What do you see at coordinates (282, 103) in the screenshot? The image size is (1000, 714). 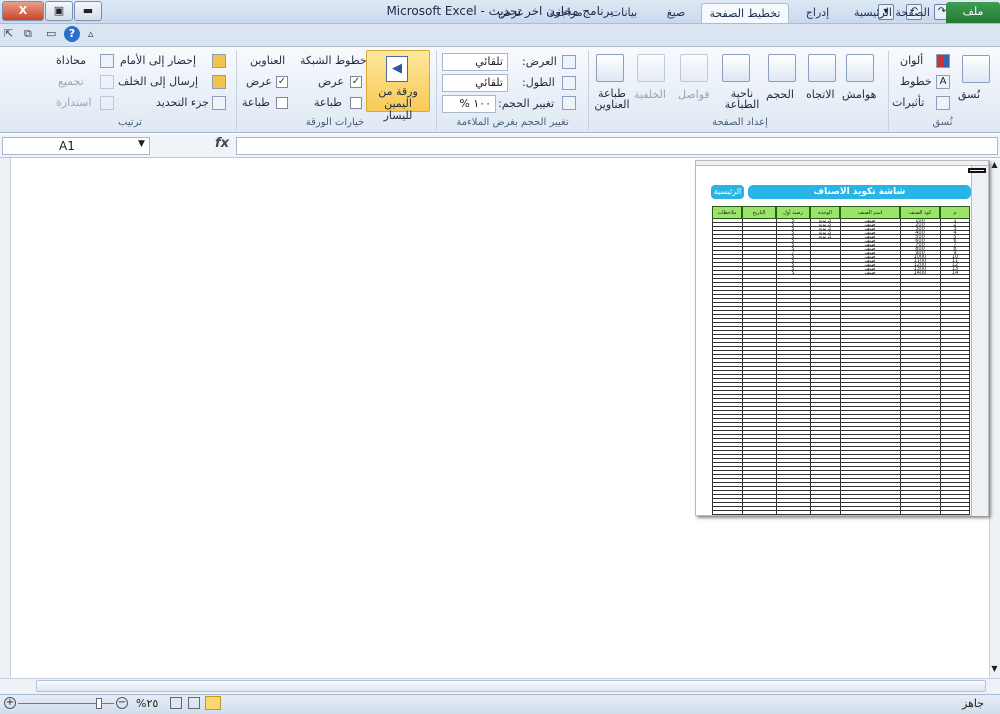 I see `headings-print-checkbox` at bounding box center [282, 103].